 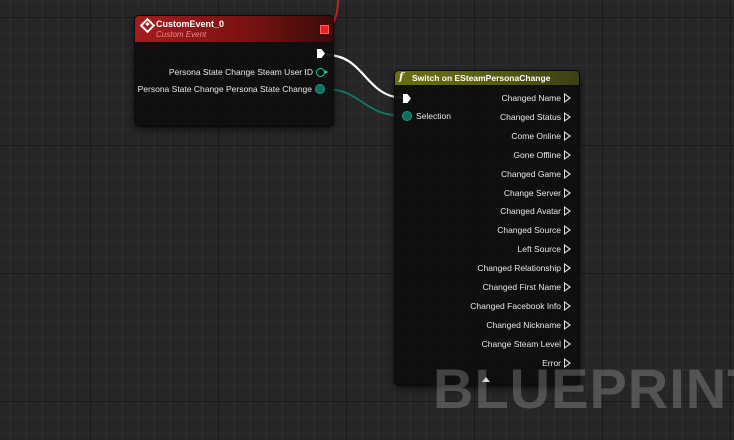 I want to click on case-output-row: Changed Nickname, so click(x=528, y=325).